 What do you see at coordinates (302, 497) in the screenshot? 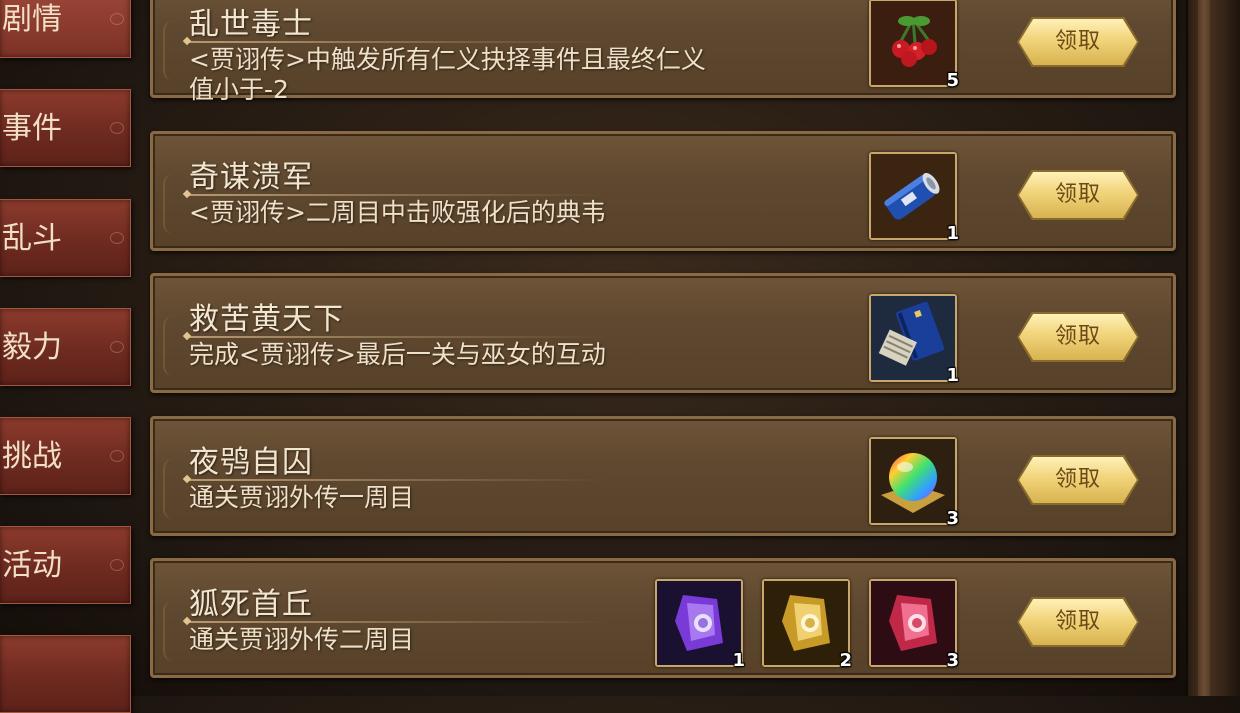
I see `achievement-description: 通关贾诩外传一周目` at bounding box center [302, 497].